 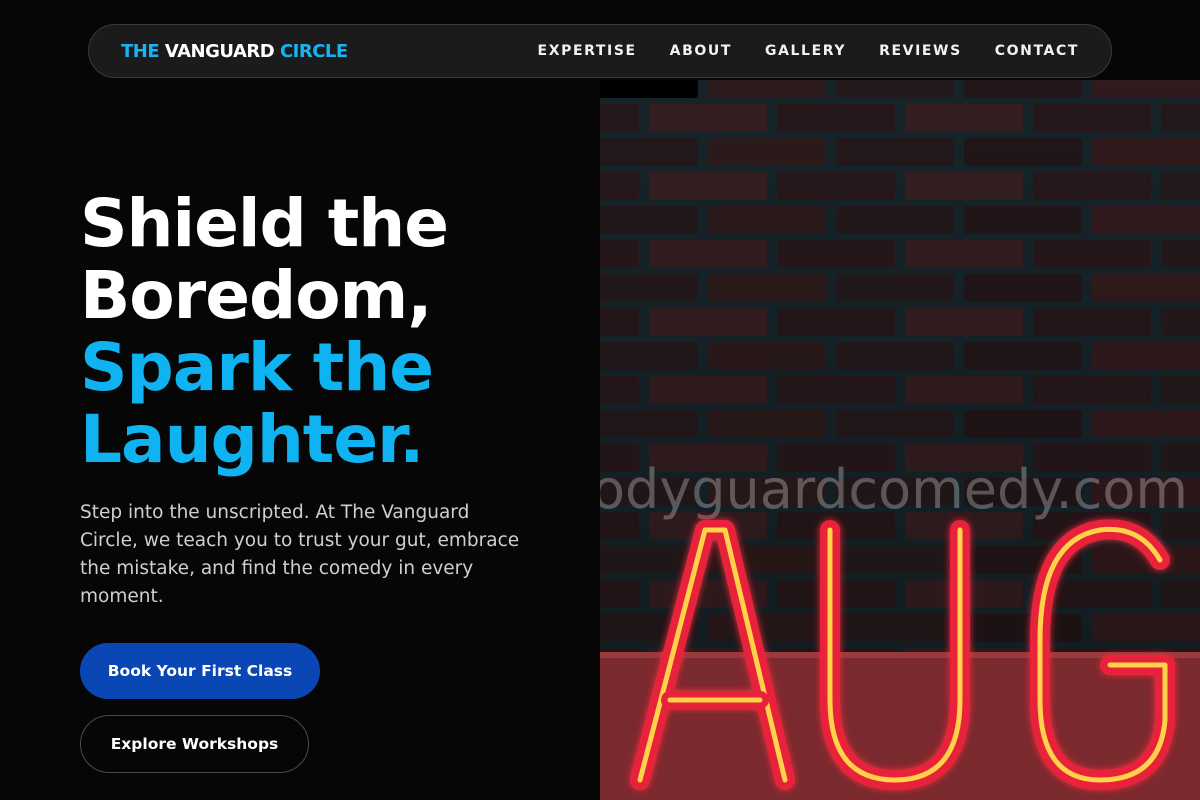 What do you see at coordinates (194, 744) in the screenshot?
I see `explore-workshops-button: Explore Workshops` at bounding box center [194, 744].